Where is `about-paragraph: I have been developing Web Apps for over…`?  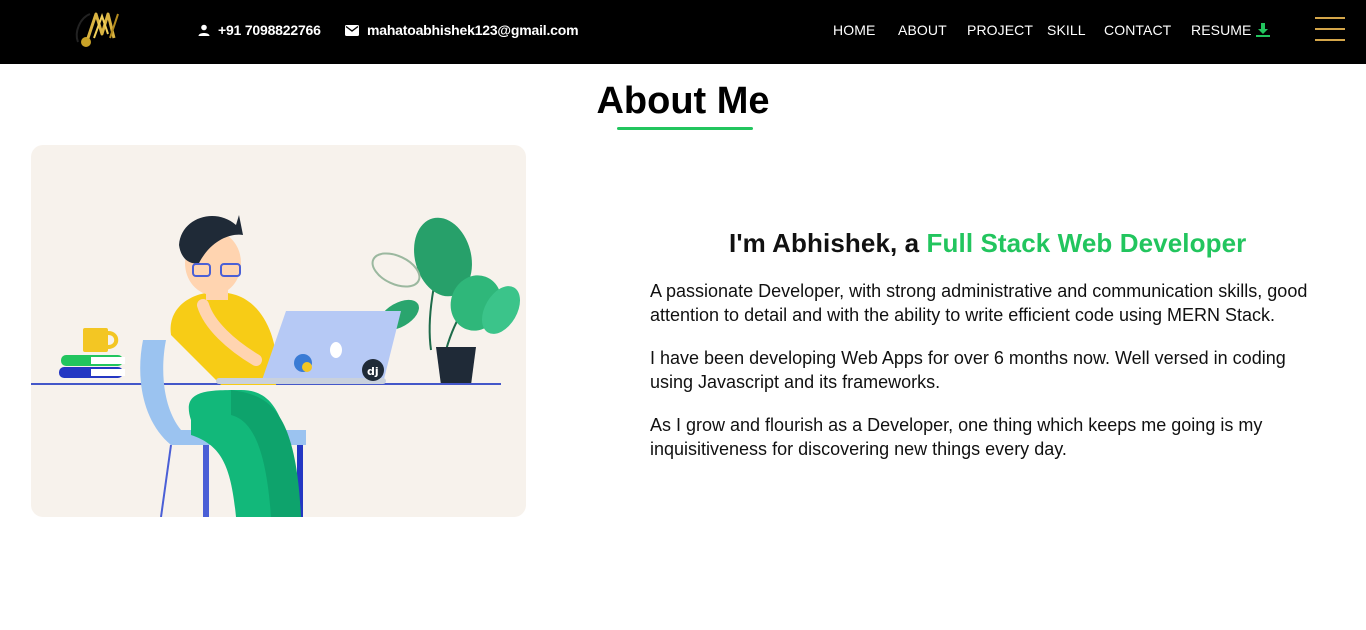
about-paragraph: I have been developing Web Apps for over… is located at coordinates (968, 370).